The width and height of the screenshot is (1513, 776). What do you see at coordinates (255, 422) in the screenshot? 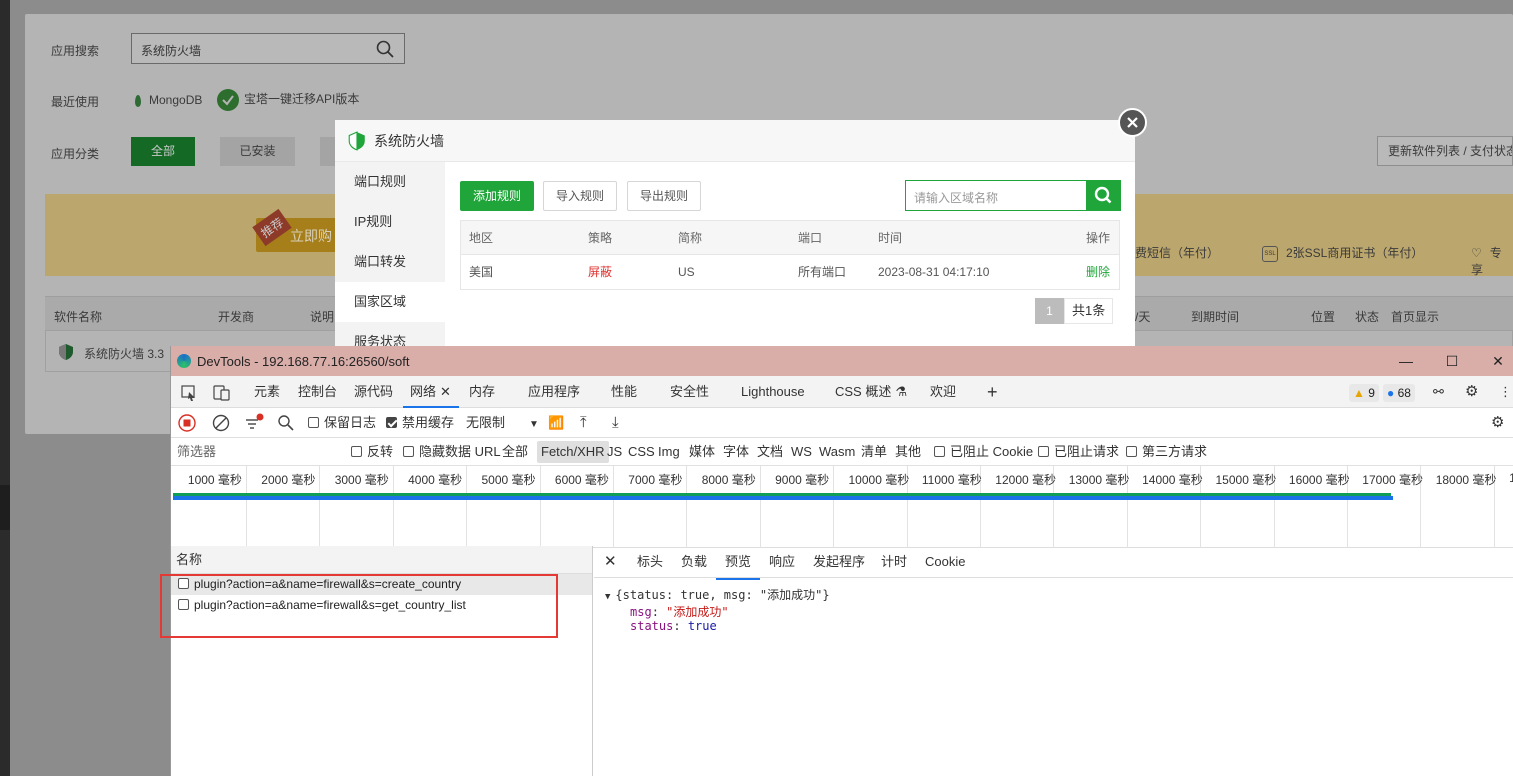
I see `filter-icon` at bounding box center [255, 422].